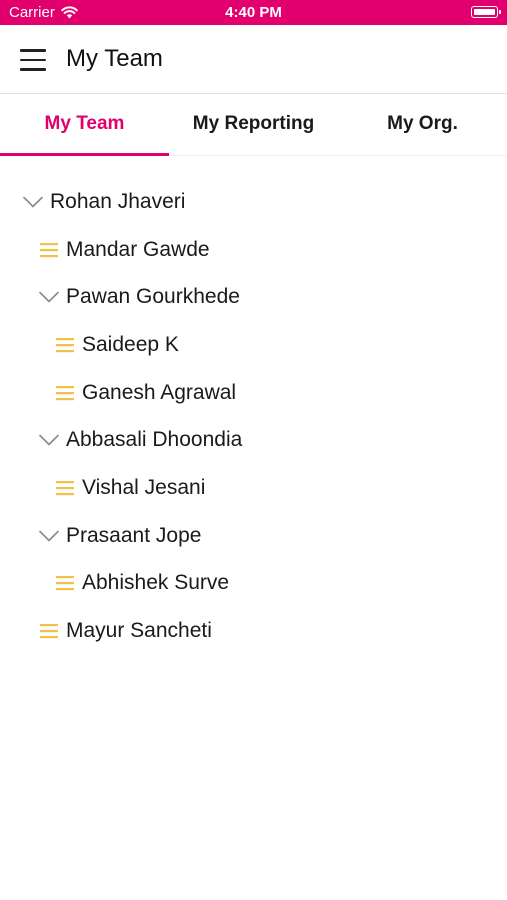 The width and height of the screenshot is (507, 900). Describe the element at coordinates (253, 536) in the screenshot. I see `tree-node: Prasaant Jope` at that location.